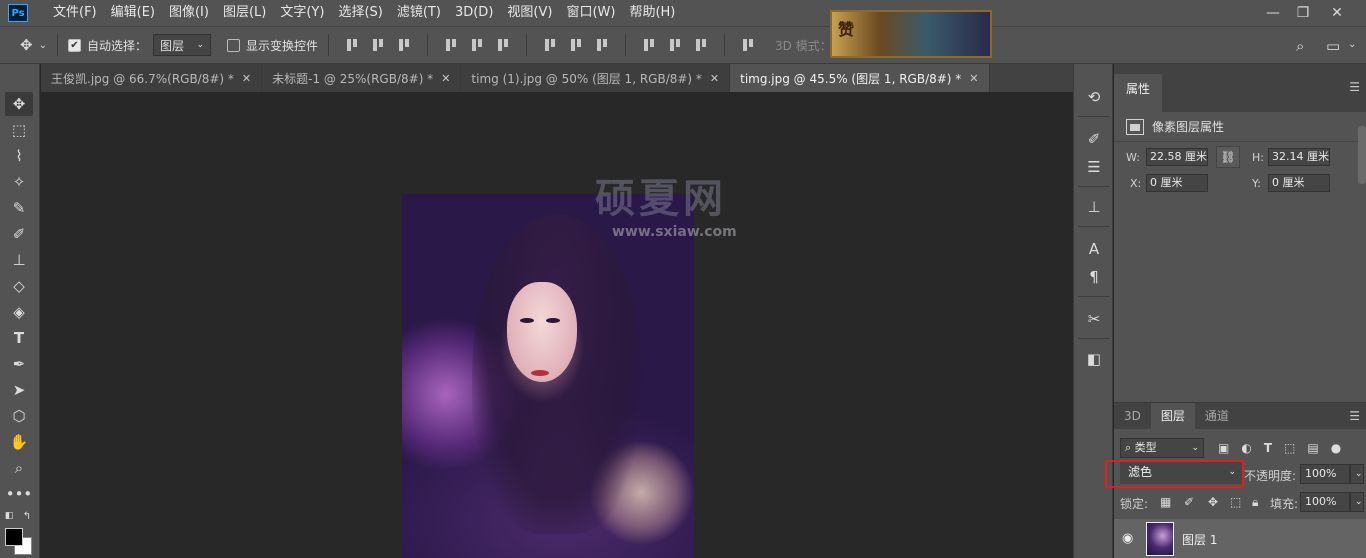  What do you see at coordinates (75, 13) in the screenshot?
I see `menu-file: 文件(F)` at bounding box center [75, 13].